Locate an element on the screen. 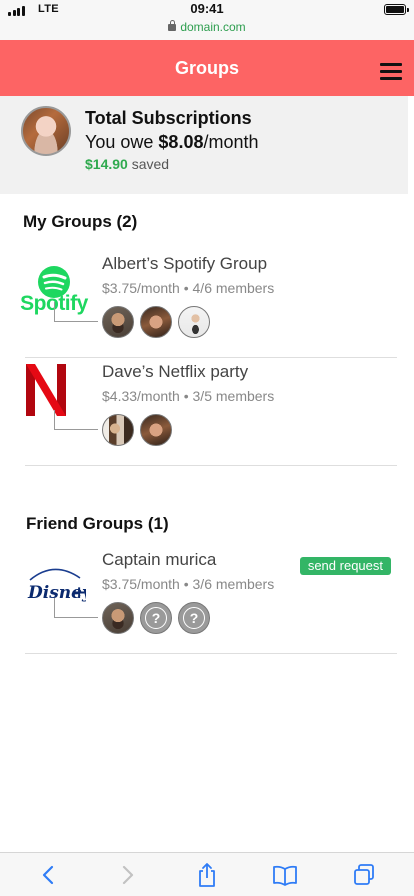 This screenshot has height=896, width=414. saved-label: saved is located at coordinates (150, 164).